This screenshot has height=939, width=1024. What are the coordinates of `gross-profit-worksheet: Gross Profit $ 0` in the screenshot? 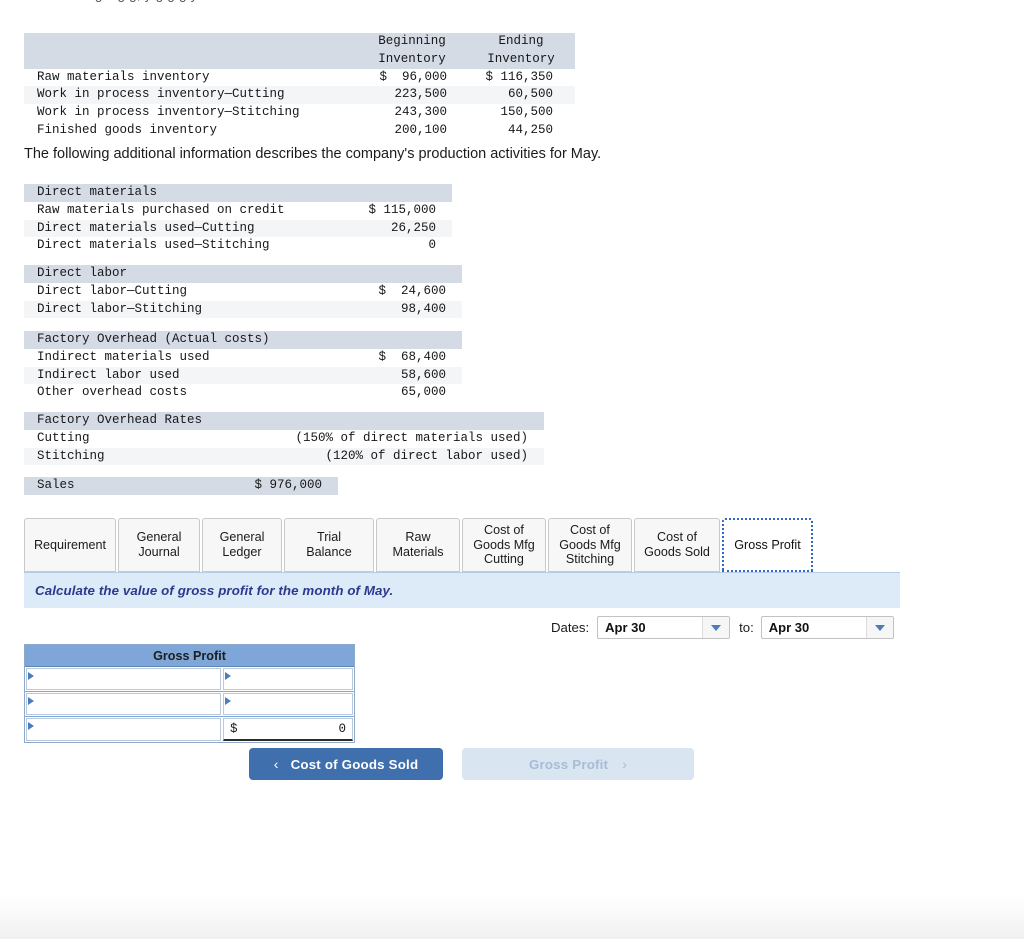 It's located at (189, 693).